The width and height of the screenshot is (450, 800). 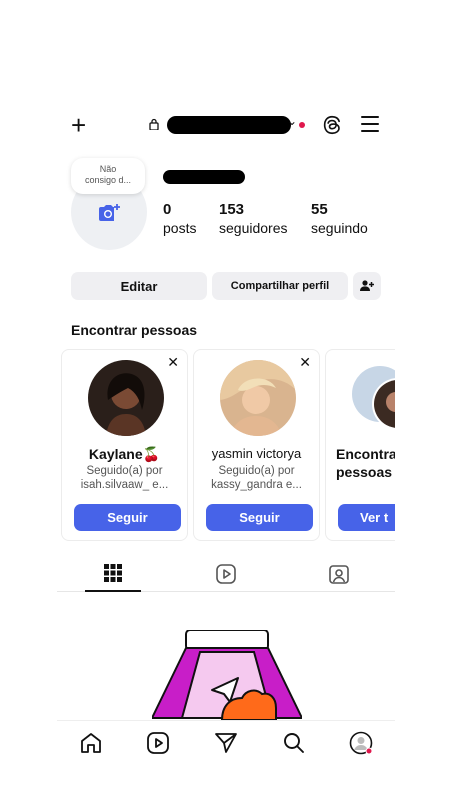 I want to click on bottom-navigation, so click(x=226, y=744).